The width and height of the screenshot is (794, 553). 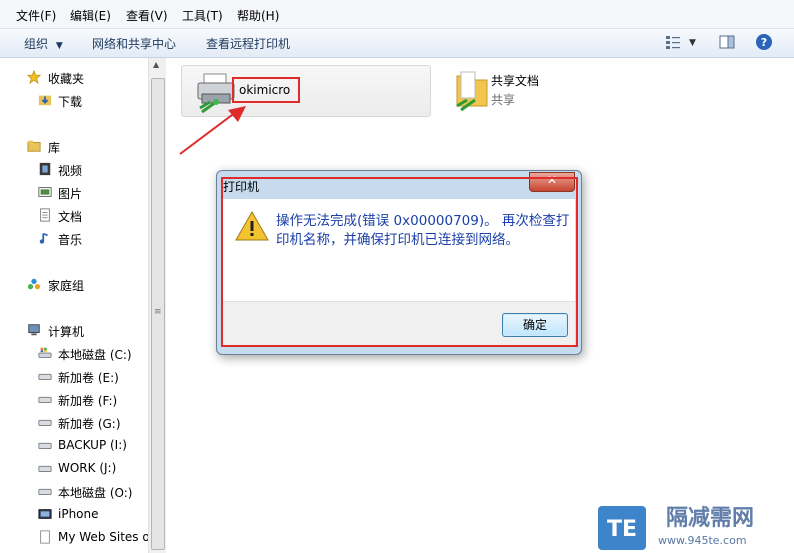 I want to click on sidebar-item-my-web-sites: My Web Sites o, so click(x=75, y=538).